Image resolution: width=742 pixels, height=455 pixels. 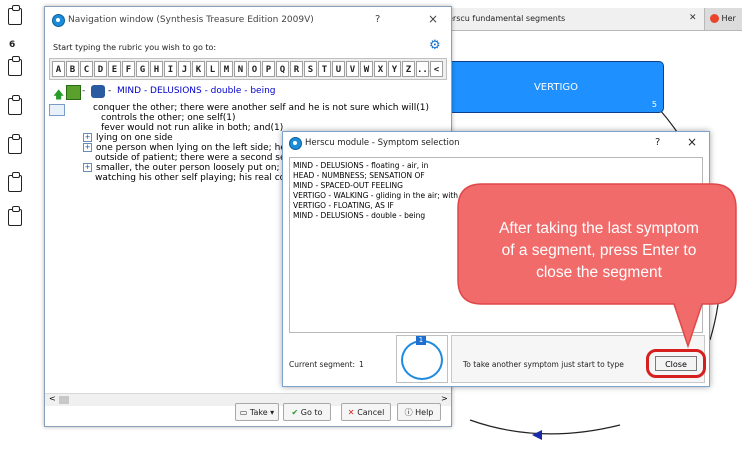 What do you see at coordinates (86, 69) in the screenshot?
I see `alphabet-key: C` at bounding box center [86, 69].